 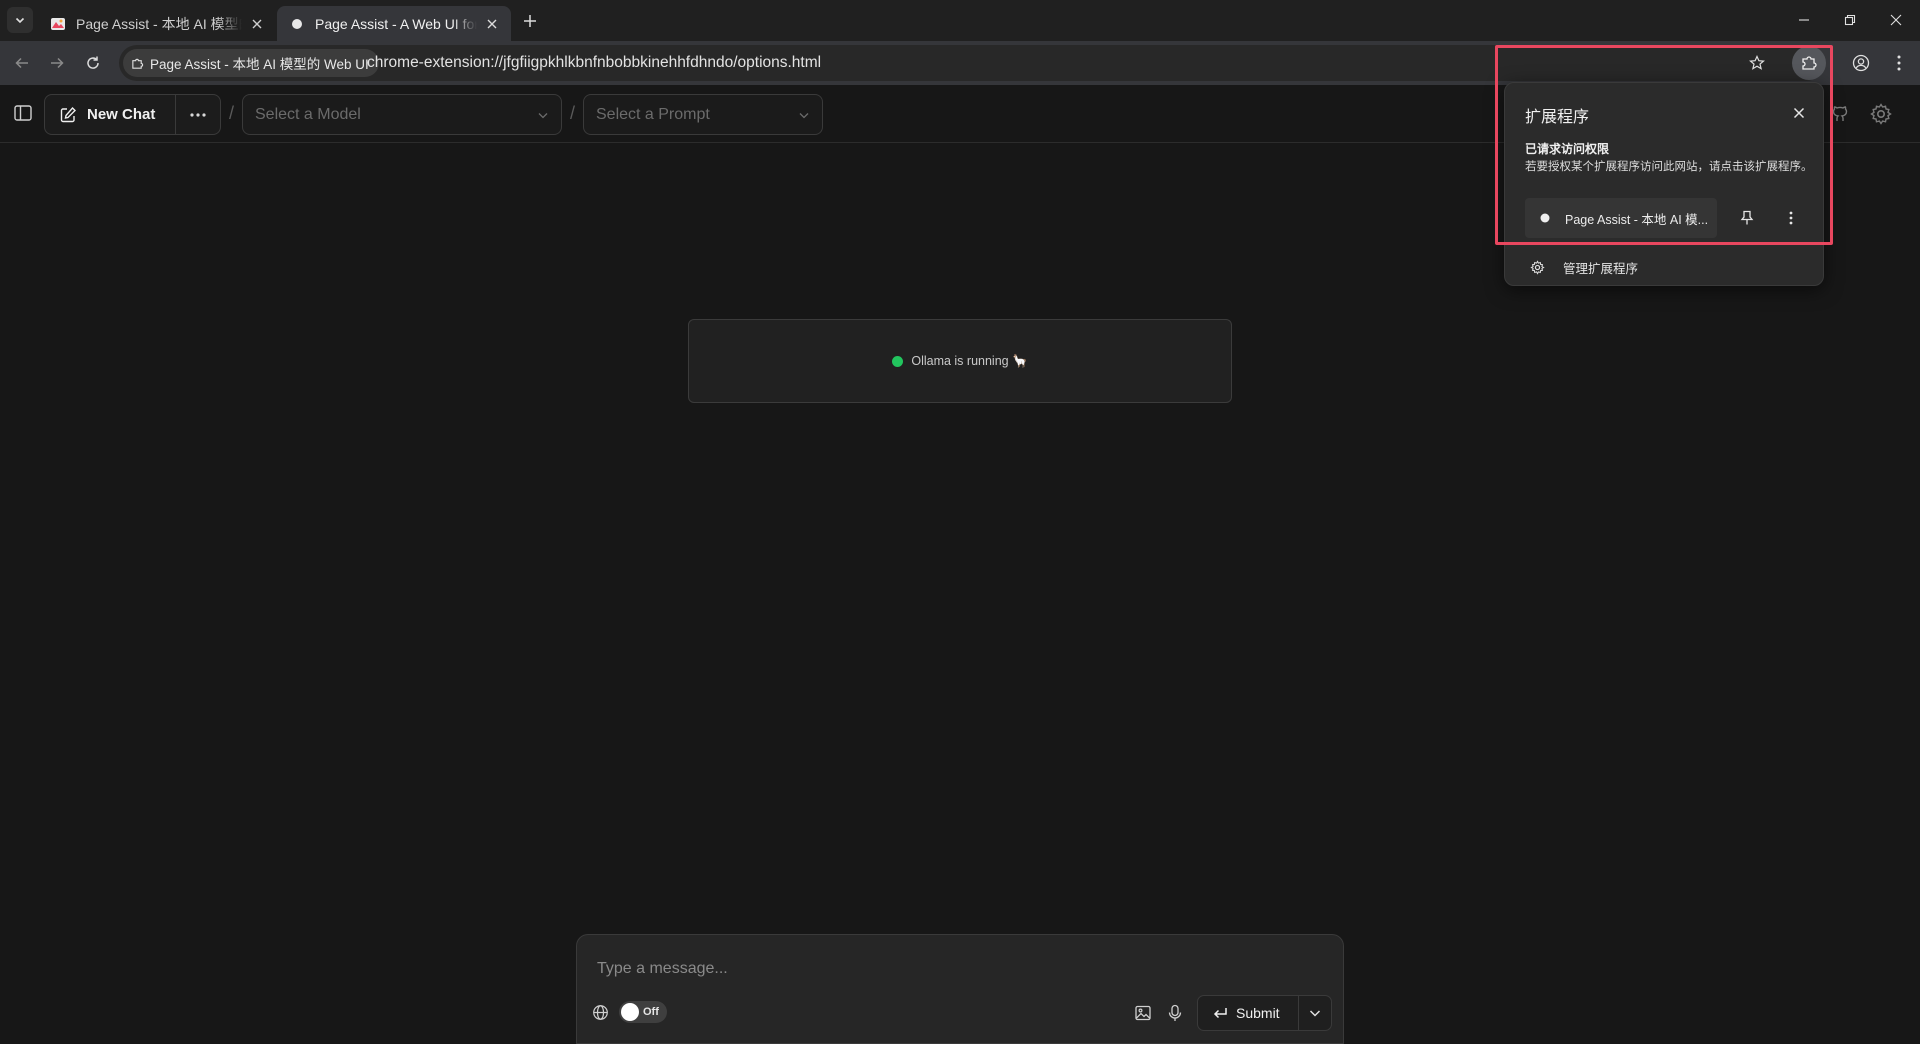 I want to click on status-indicator-dot, so click(x=898, y=361).